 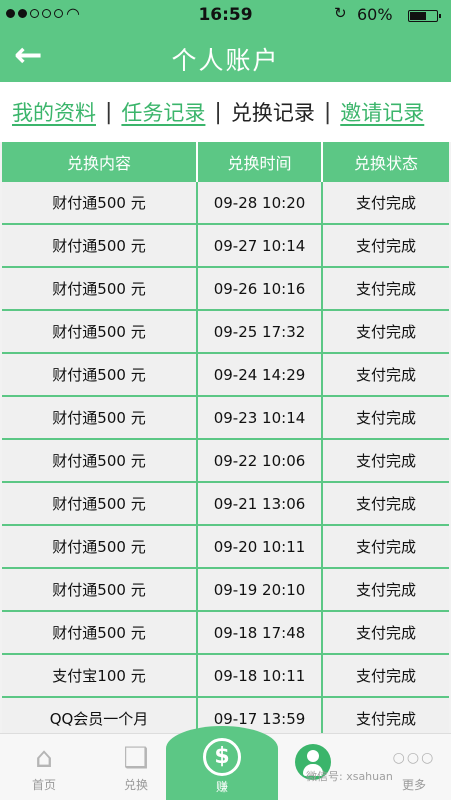 I want to click on table-row: 财付通500 元 09-20 10:11 支付完成, so click(x=225, y=547).